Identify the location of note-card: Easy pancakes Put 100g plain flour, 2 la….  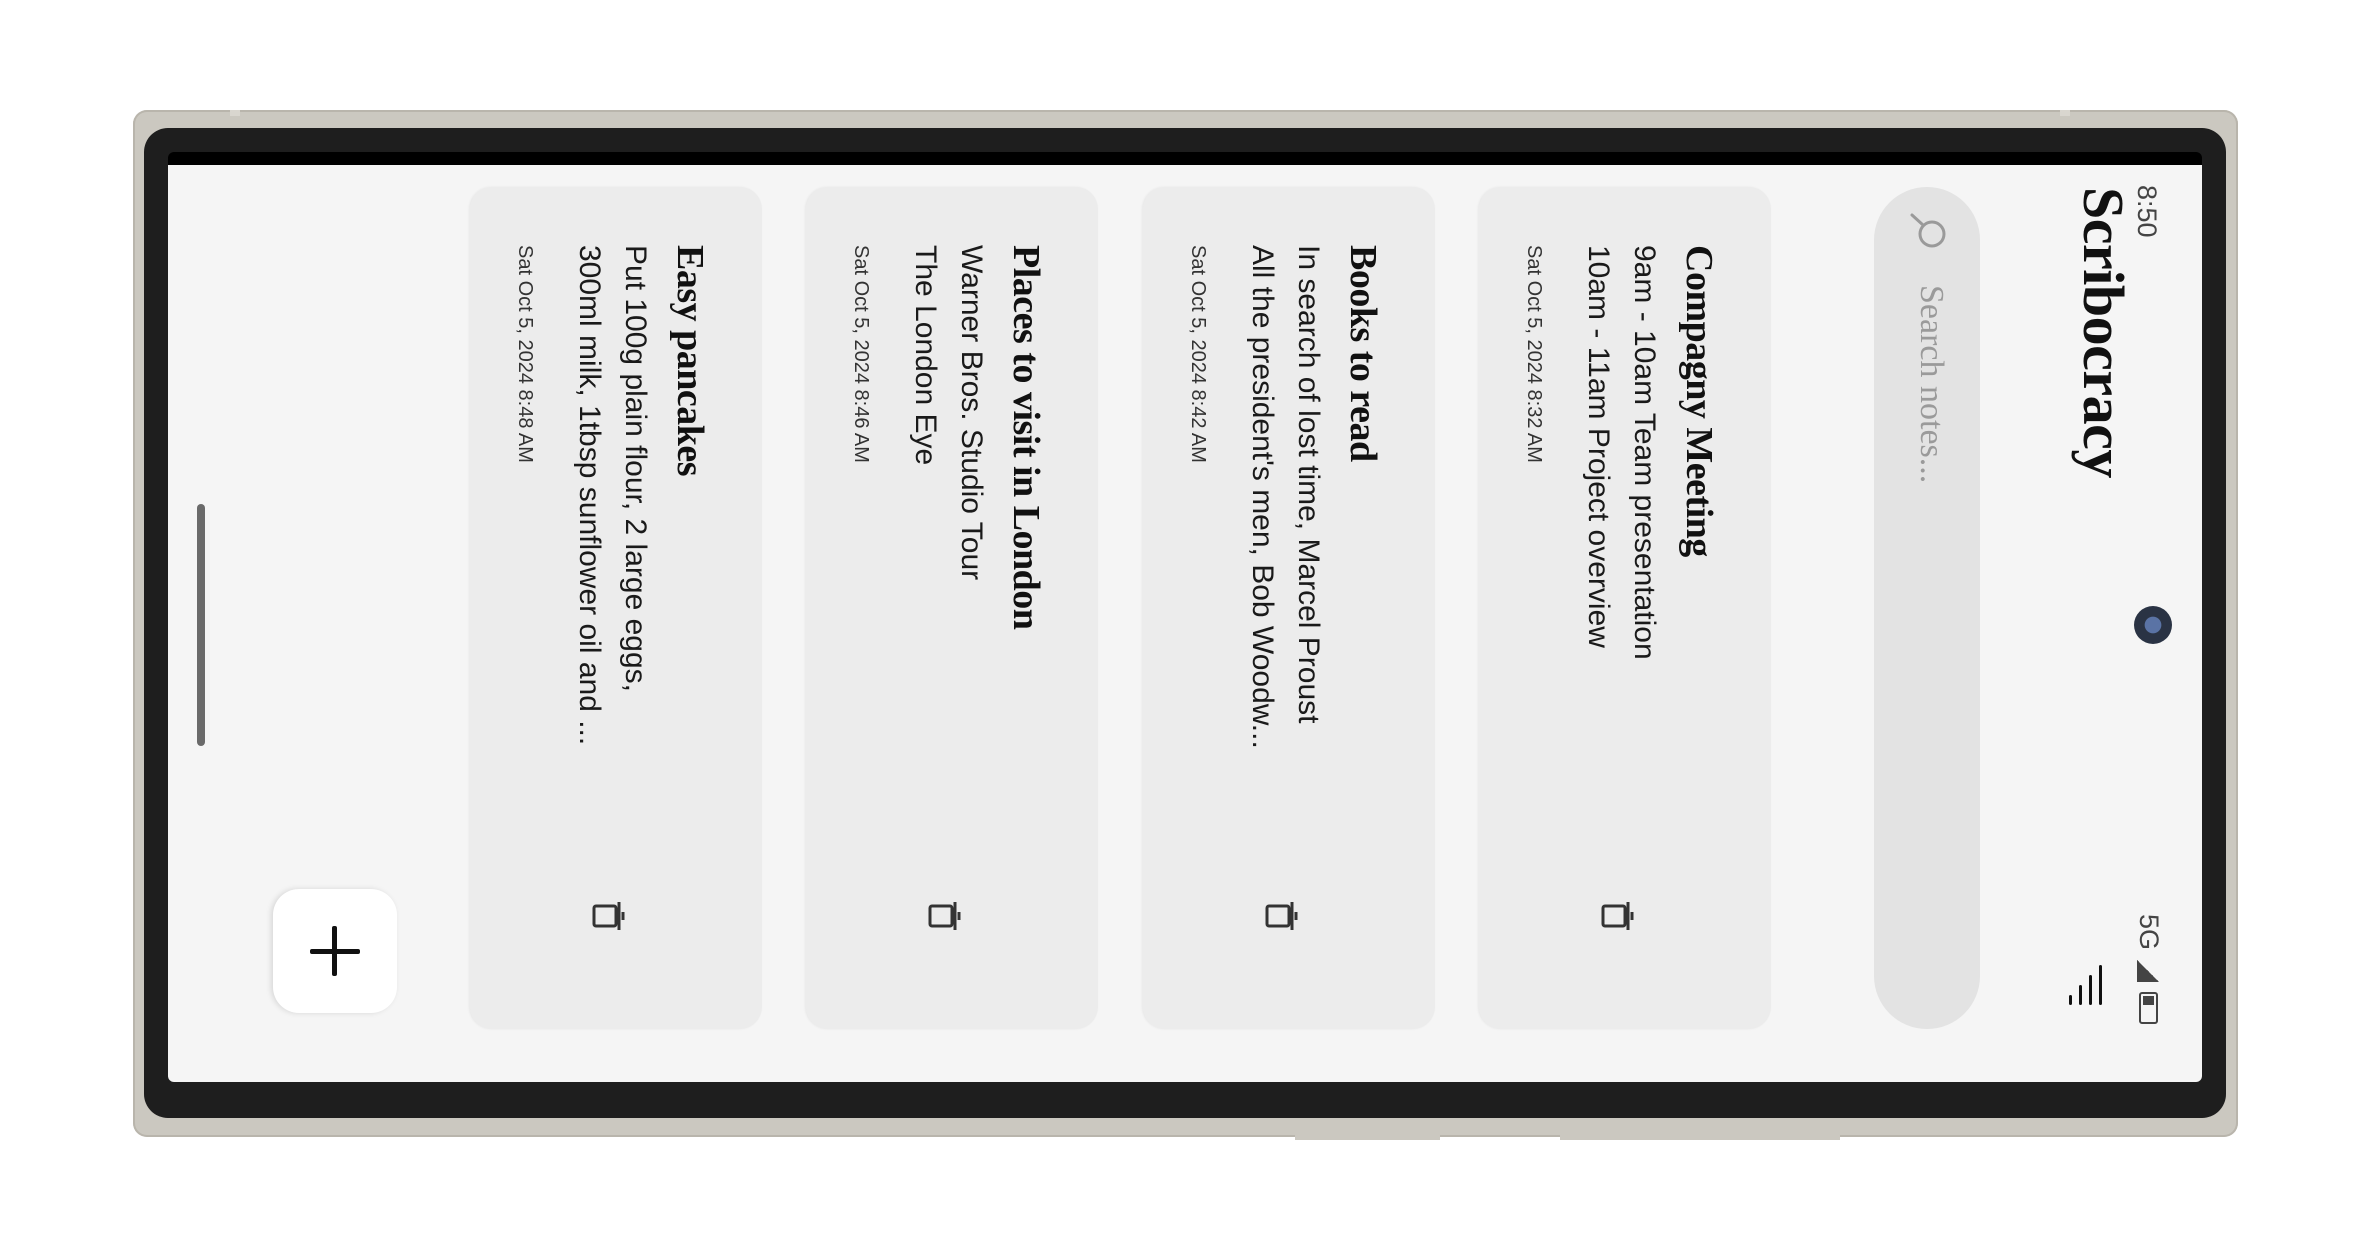
(616, 608).